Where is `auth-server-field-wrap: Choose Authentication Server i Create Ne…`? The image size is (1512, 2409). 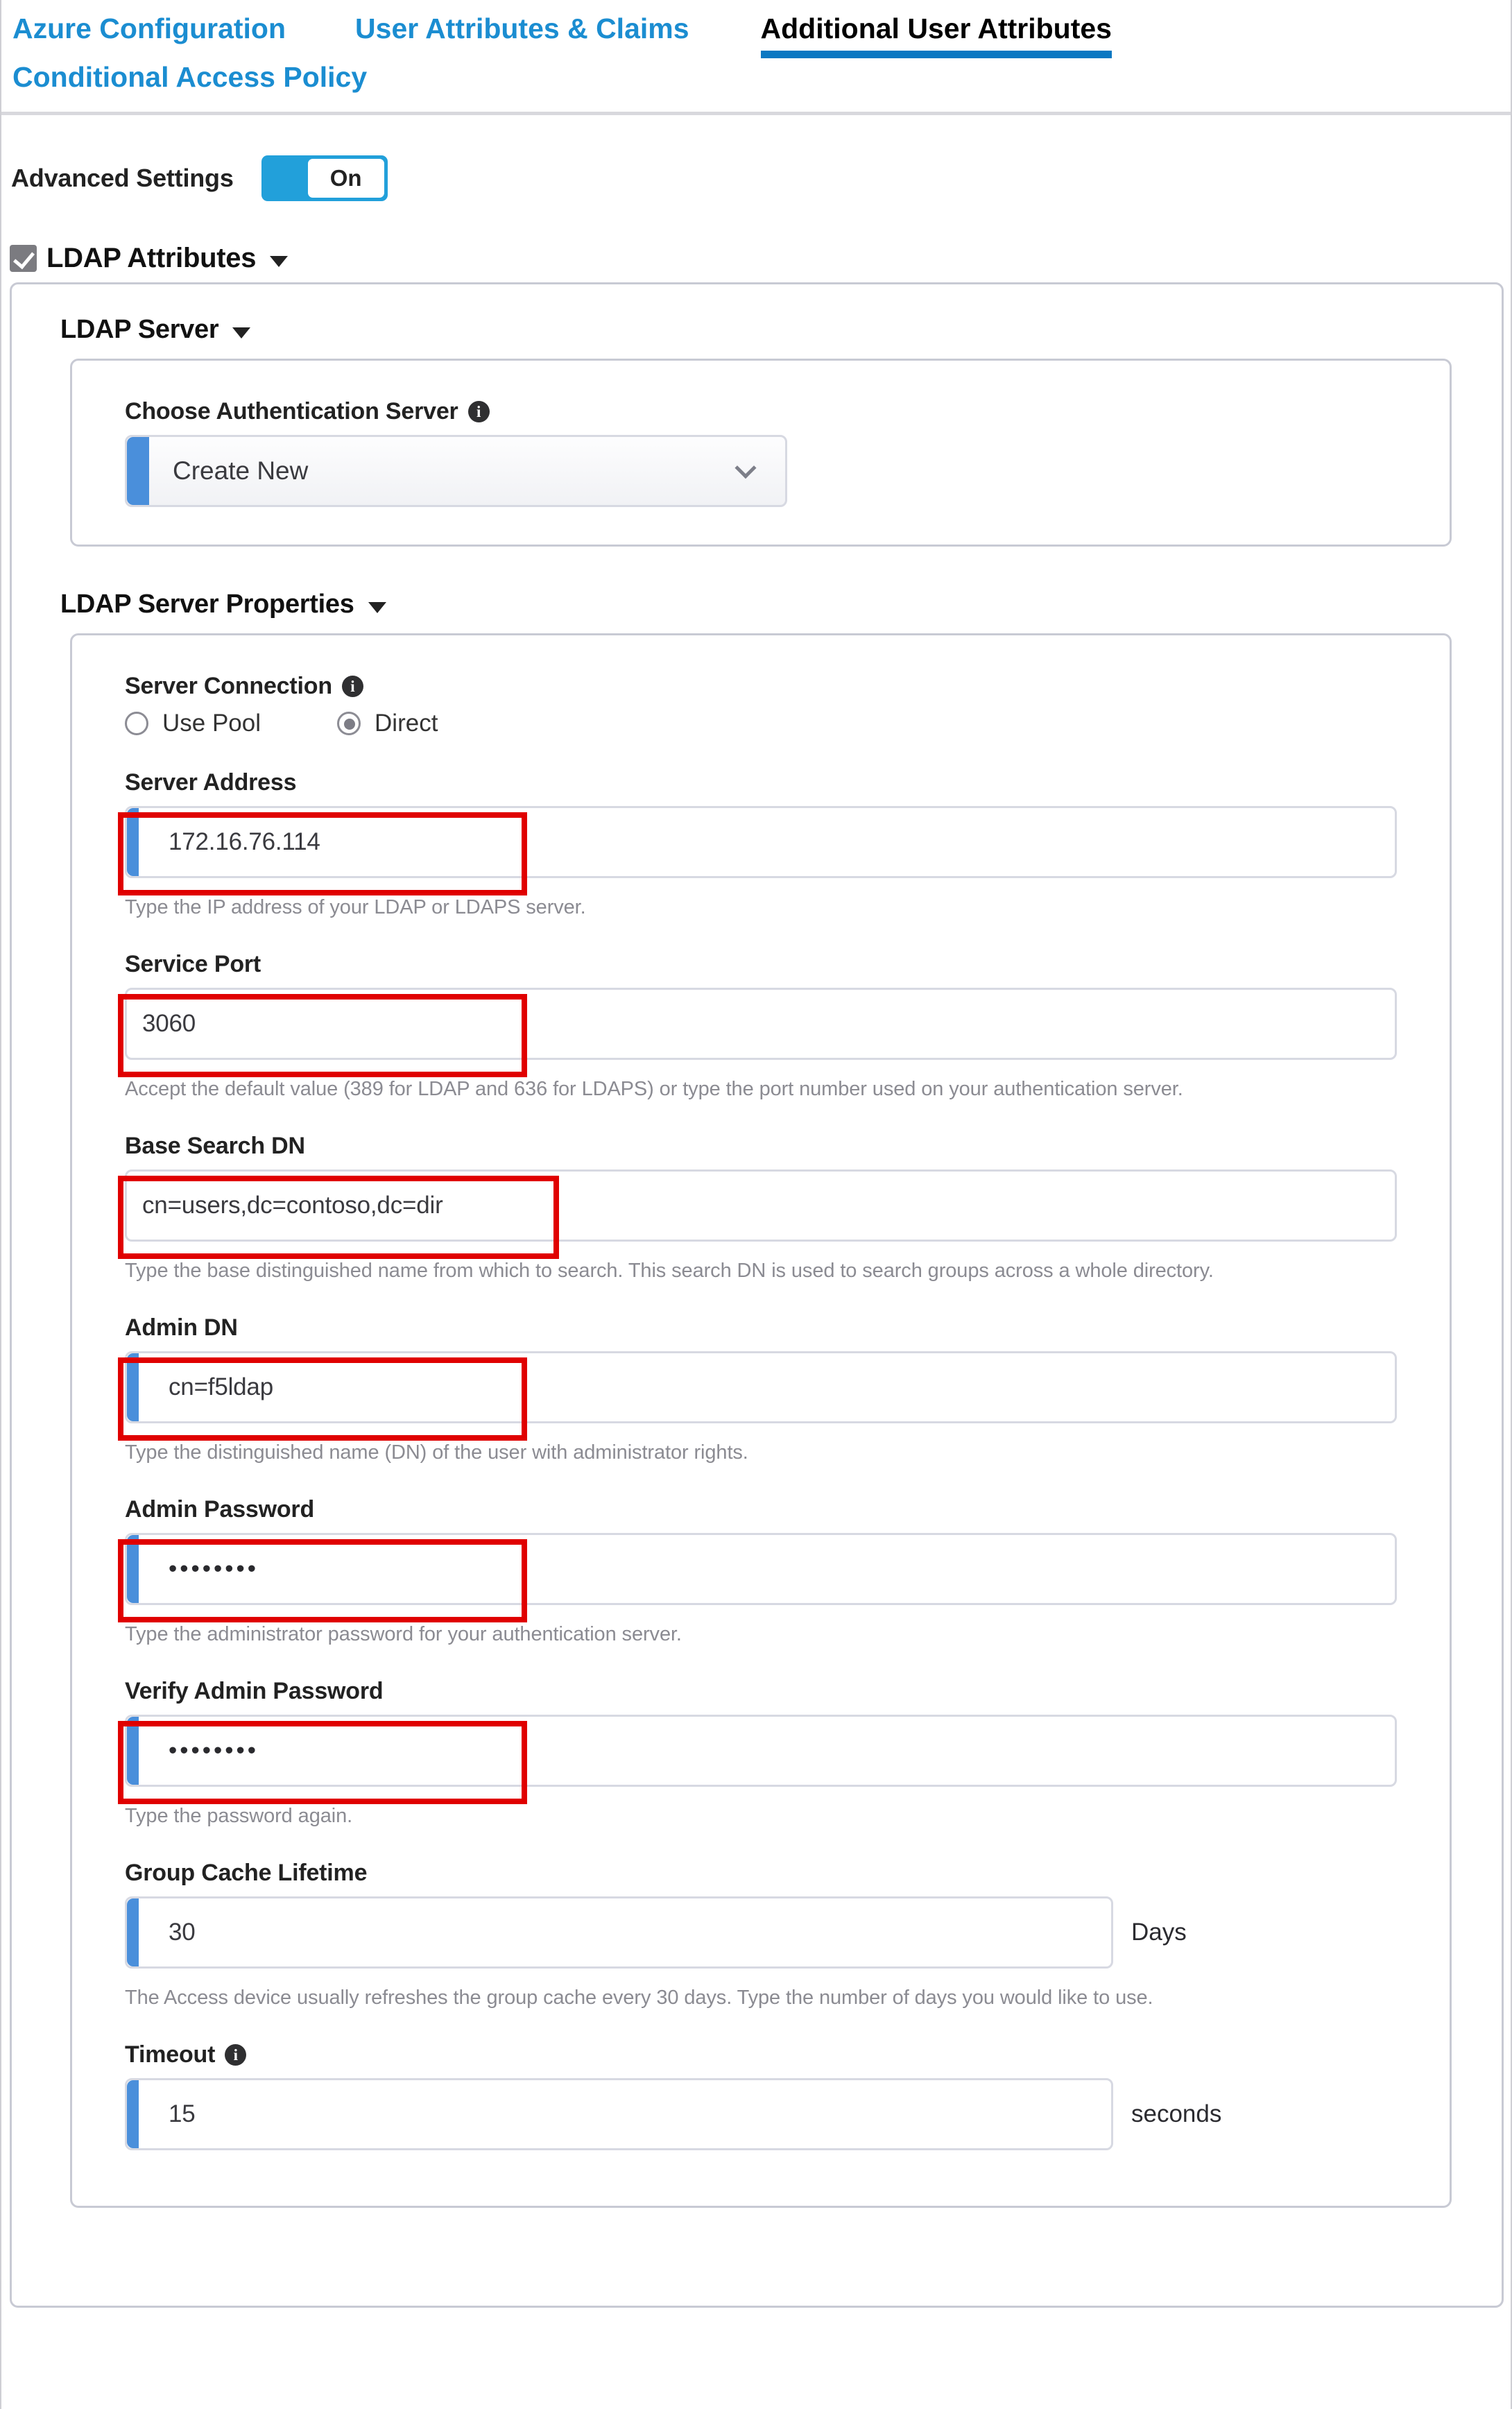 auth-server-field-wrap: Choose Authentication Server i Create Ne… is located at coordinates (761, 452).